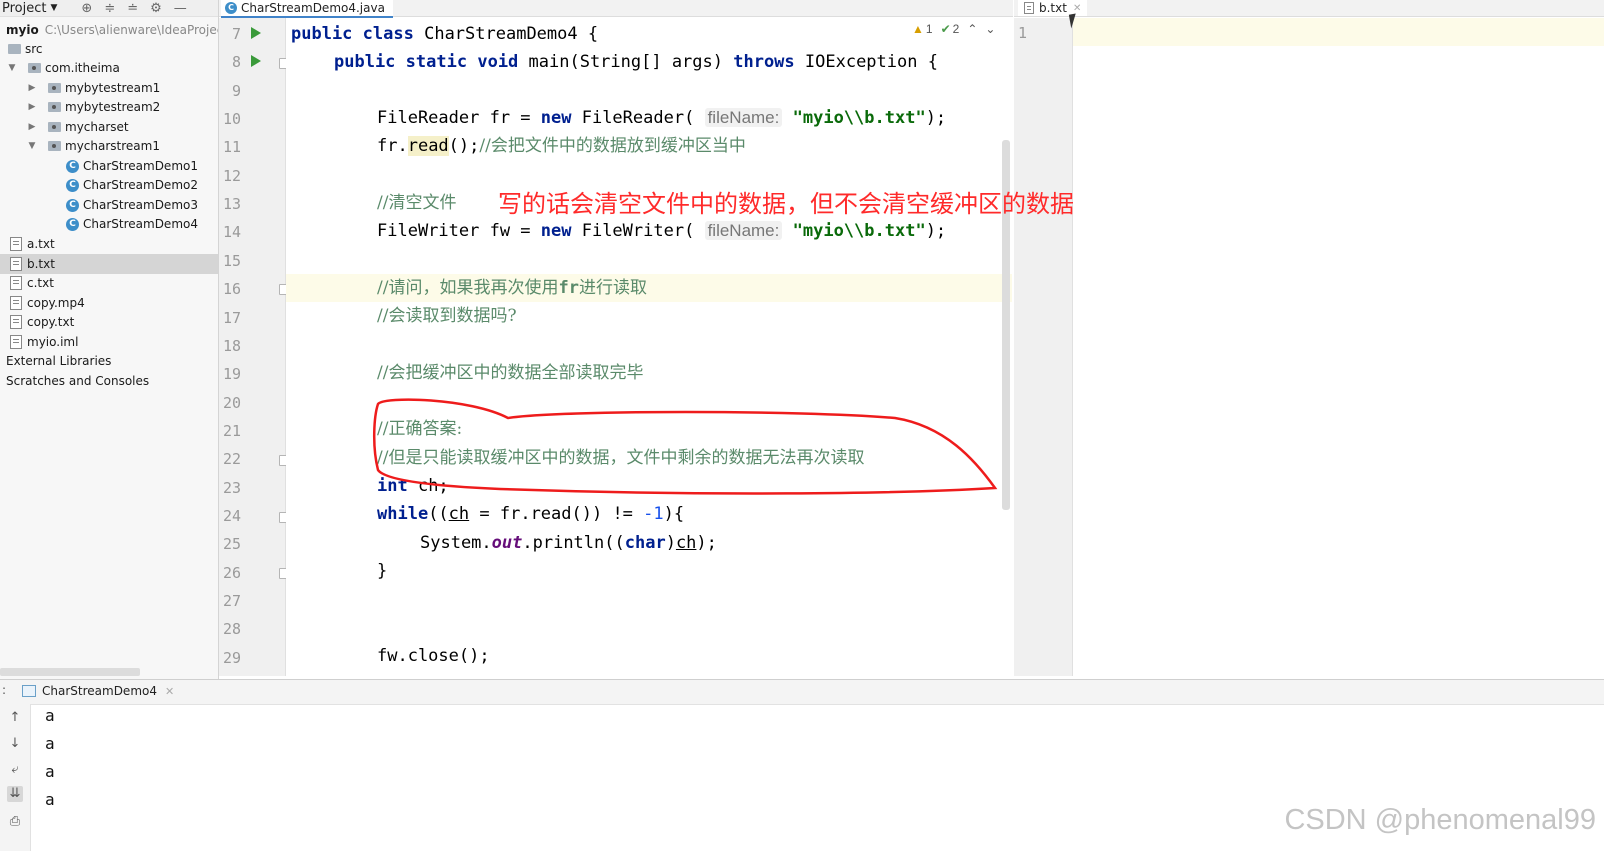 This screenshot has width=1604, height=851. I want to click on project-toolbar: Project ▼ ⊕ ≑ ≐ ⚙ —, so click(109, 8).